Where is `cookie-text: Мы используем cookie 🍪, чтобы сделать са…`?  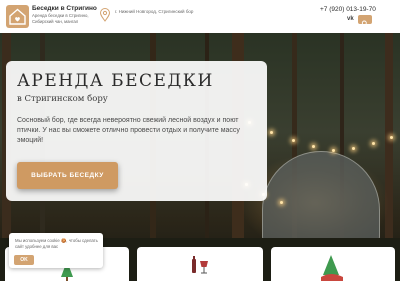
cookie-text: Мы используем cookie 🍪, чтобы сделать са… is located at coordinates (56, 243).